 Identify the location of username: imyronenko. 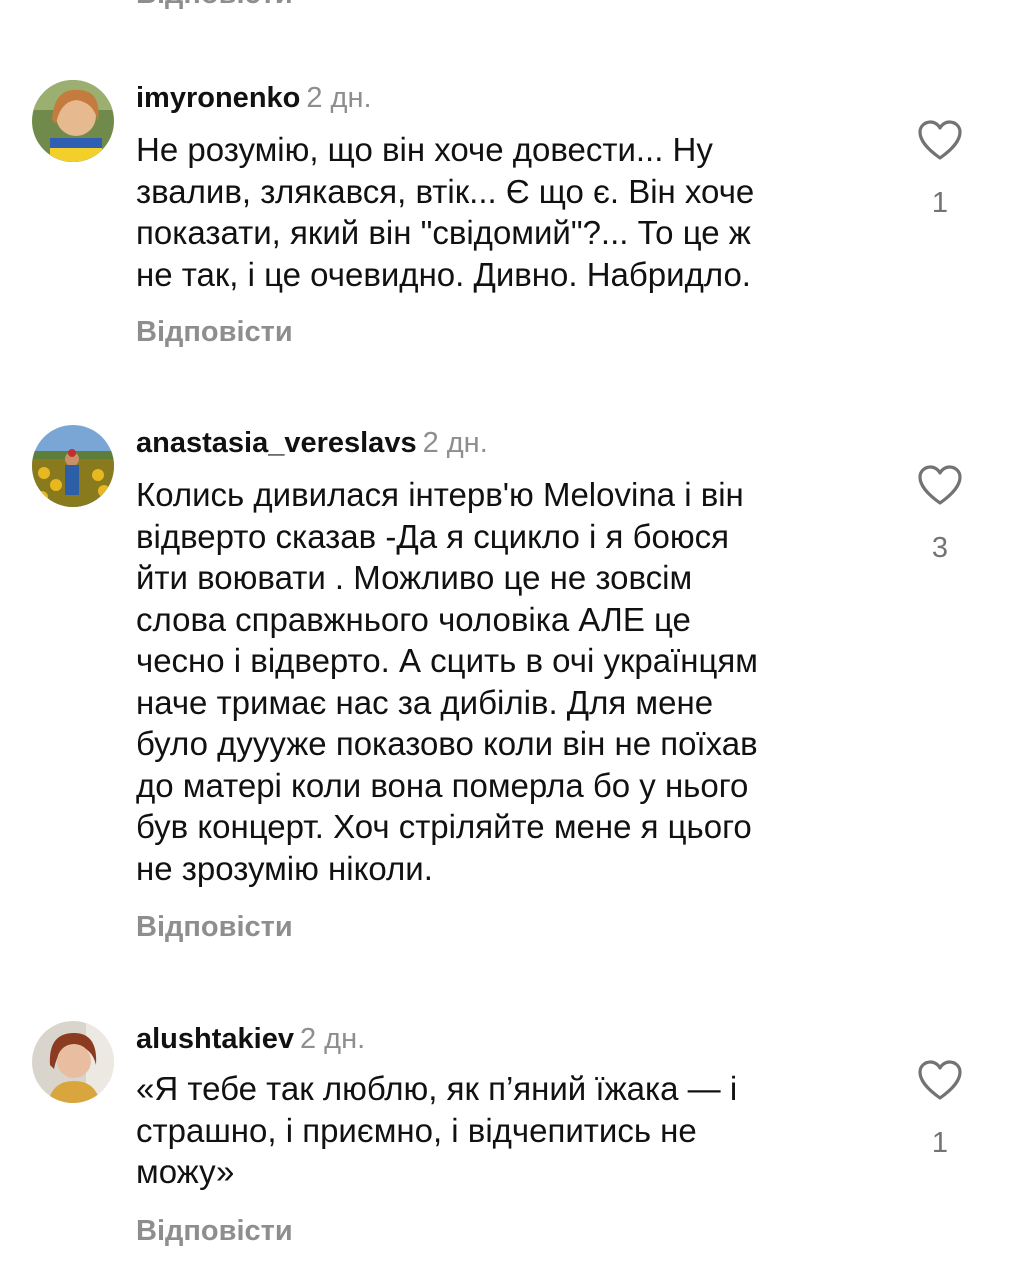
(218, 98).